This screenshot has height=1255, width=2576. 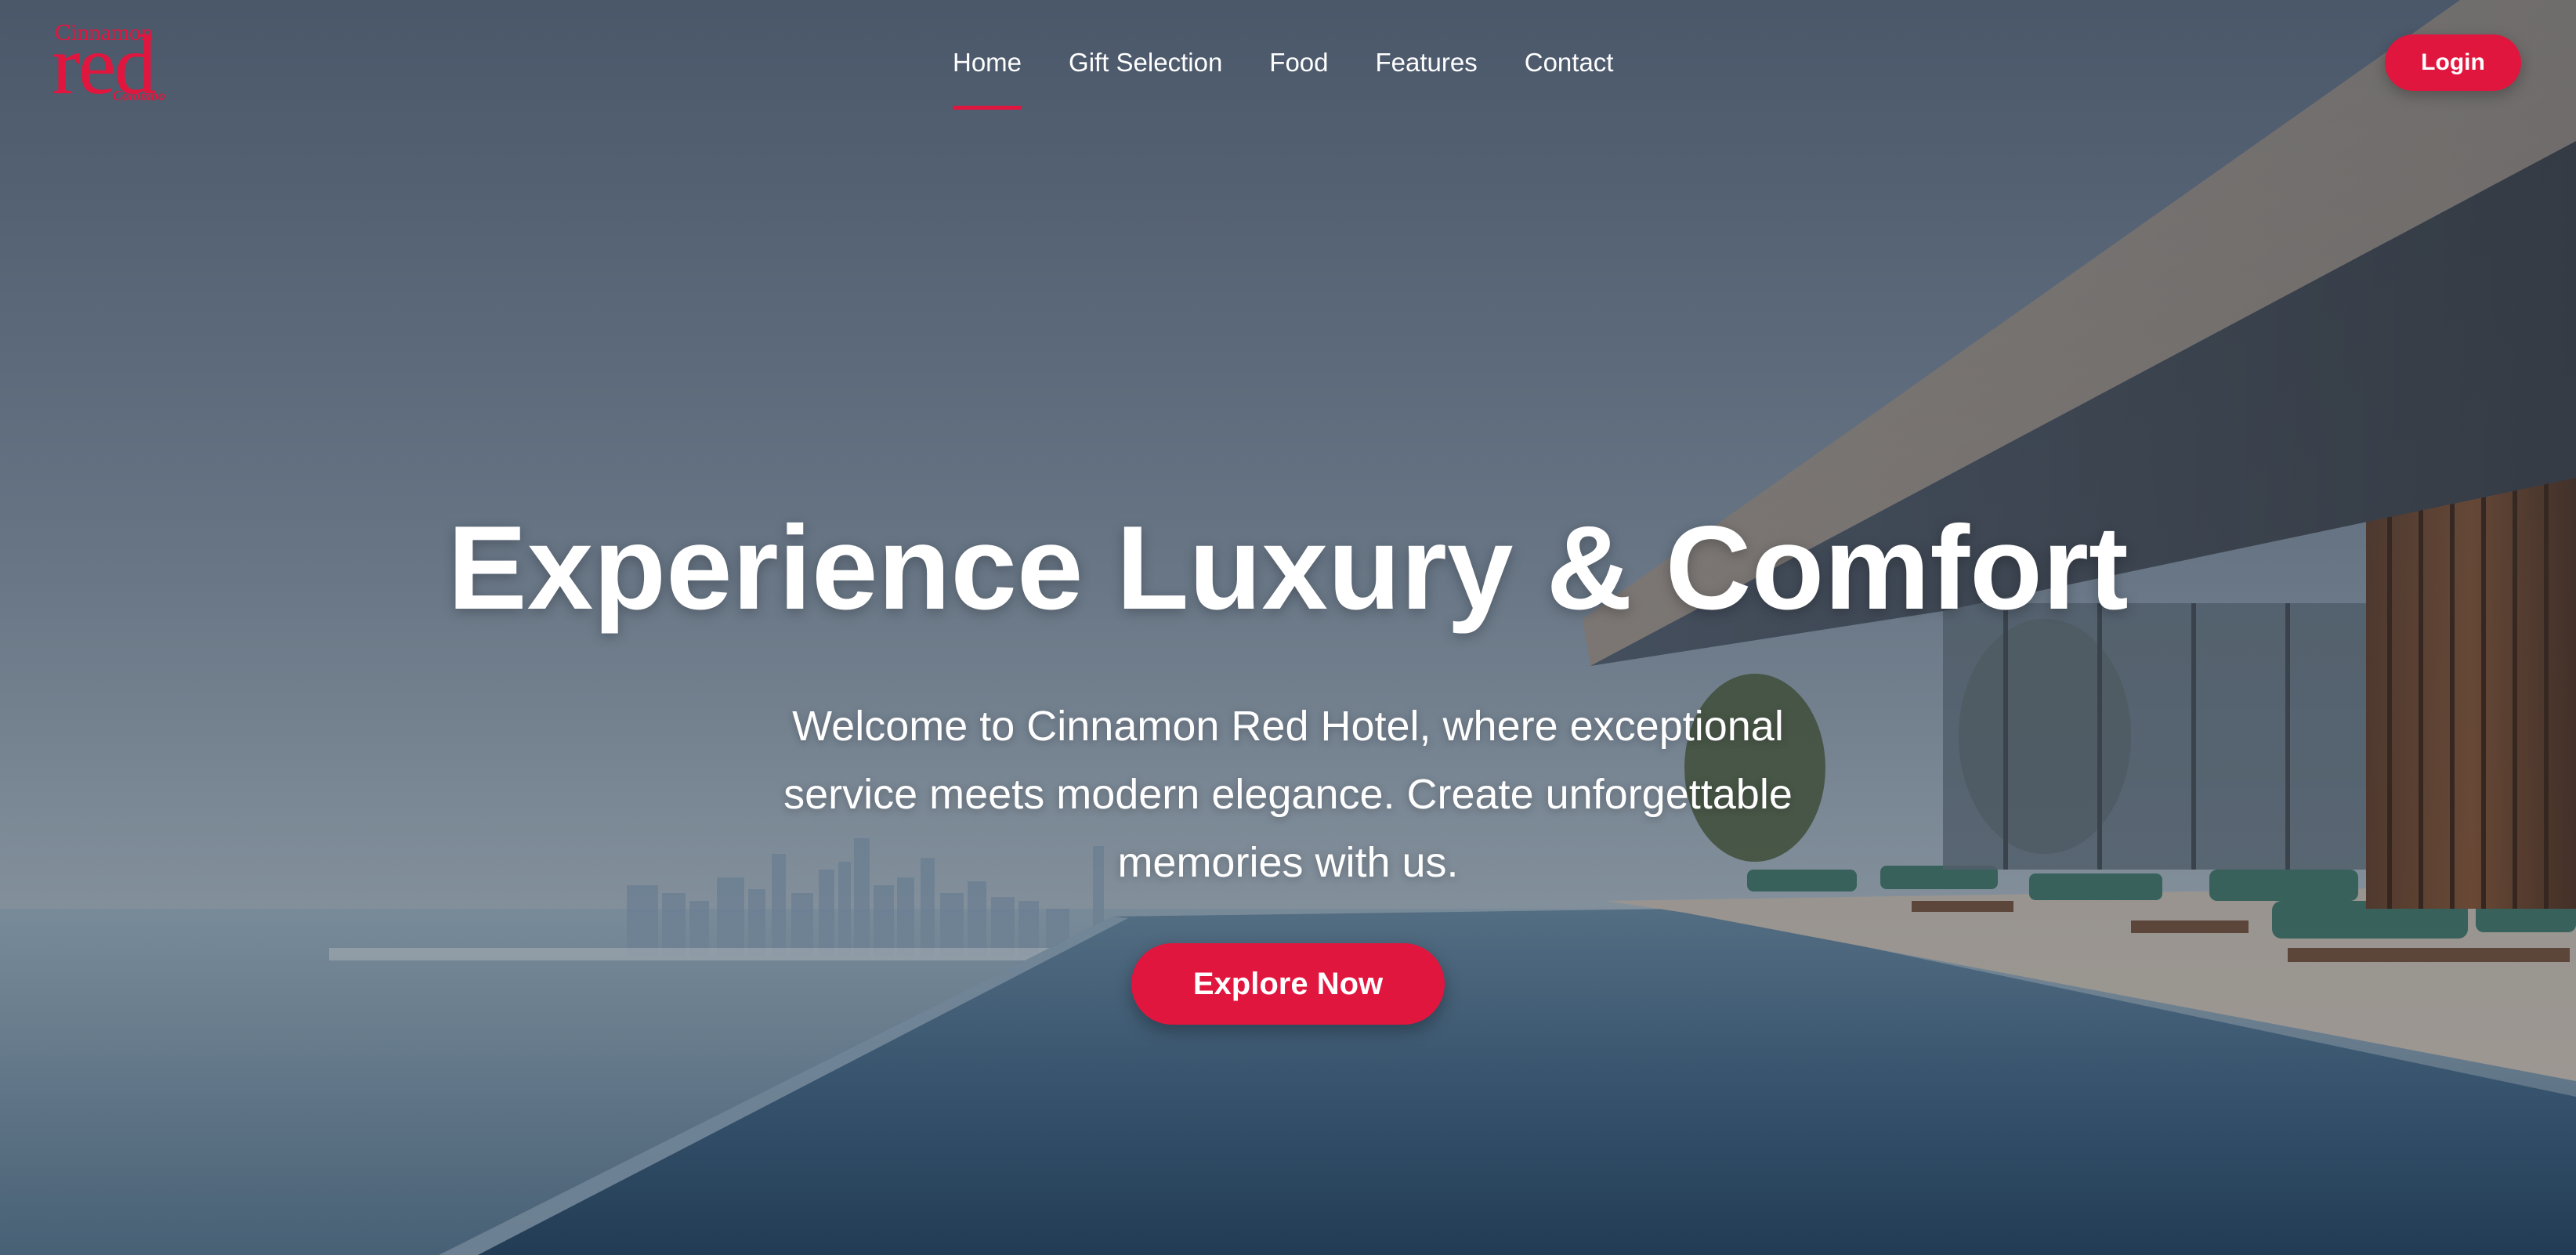 I want to click on hero-title: Experience Luxury & Comfort, so click(x=1288, y=568).